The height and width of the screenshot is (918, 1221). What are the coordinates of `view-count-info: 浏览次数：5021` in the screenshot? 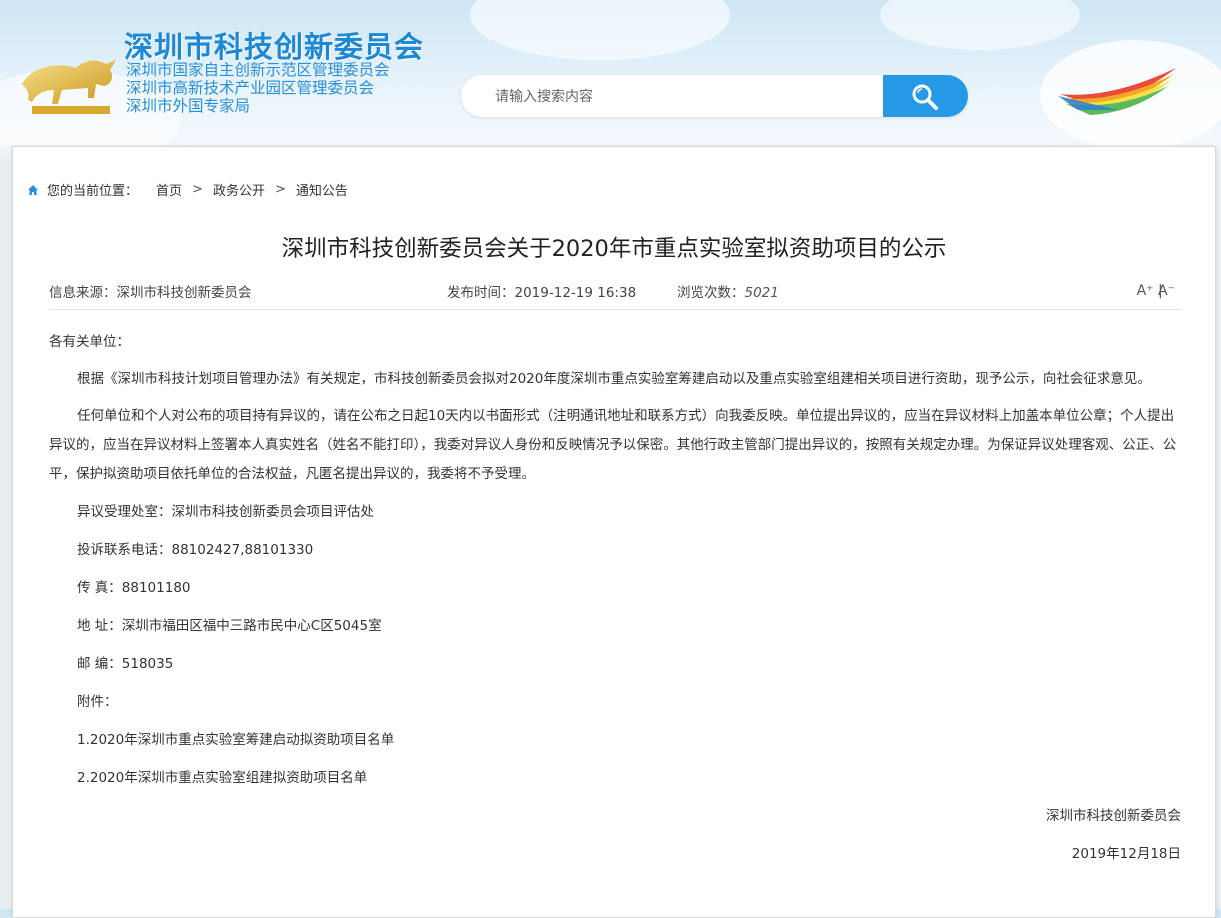 It's located at (728, 291).